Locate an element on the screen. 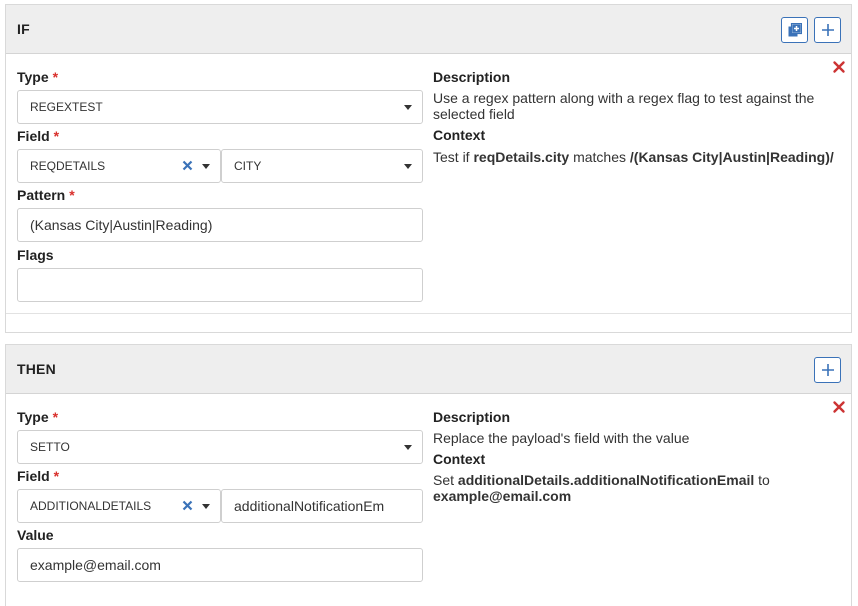  field-select-value: ADDITIONALDETAILS is located at coordinates (91, 506).